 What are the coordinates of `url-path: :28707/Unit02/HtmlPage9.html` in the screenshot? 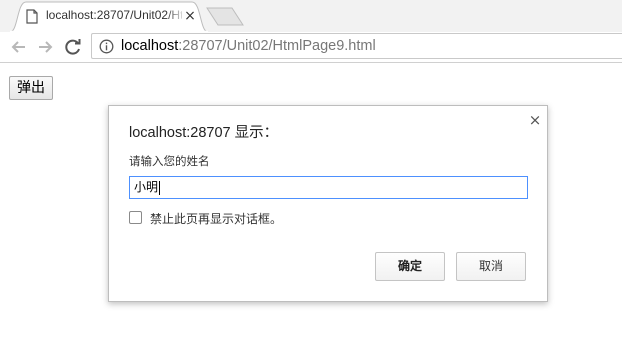 It's located at (277, 46).